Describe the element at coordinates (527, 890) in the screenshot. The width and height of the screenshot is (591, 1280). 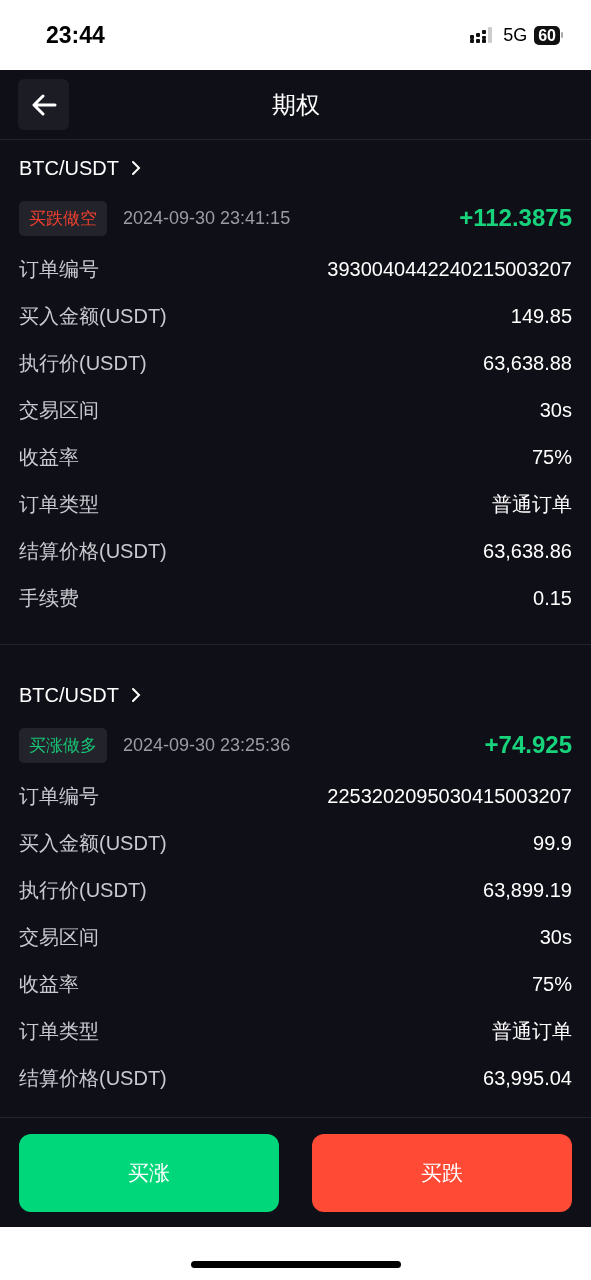
I see `field-value: 63,899.19` at that location.